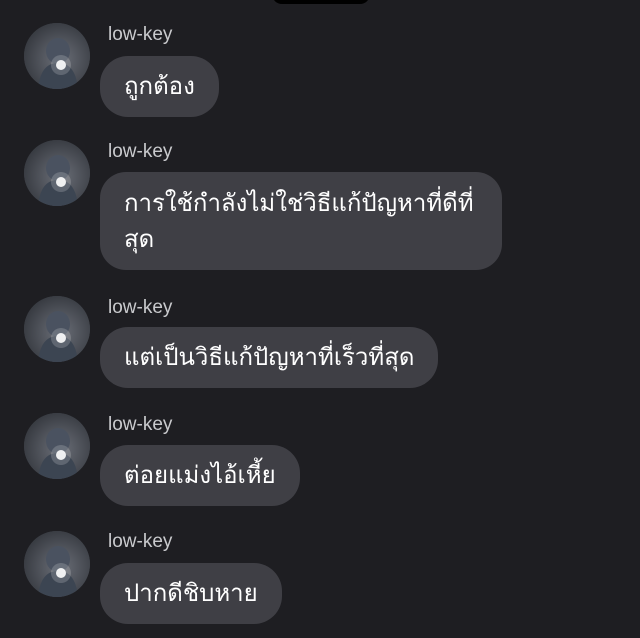 The height and width of the screenshot is (638, 640). Describe the element at coordinates (200, 475) in the screenshot. I see `message-bubble: ต่อยแม่งไอ้เหี้ย` at that location.